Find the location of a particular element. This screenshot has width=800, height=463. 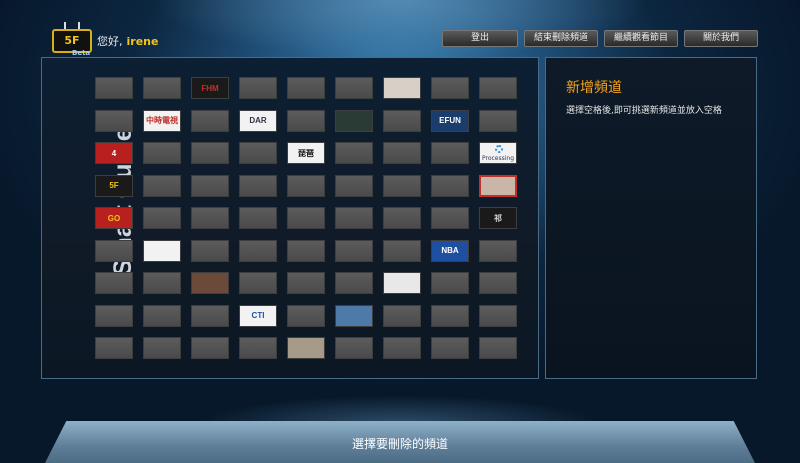

channel-slot: GO is located at coordinates (114, 218).